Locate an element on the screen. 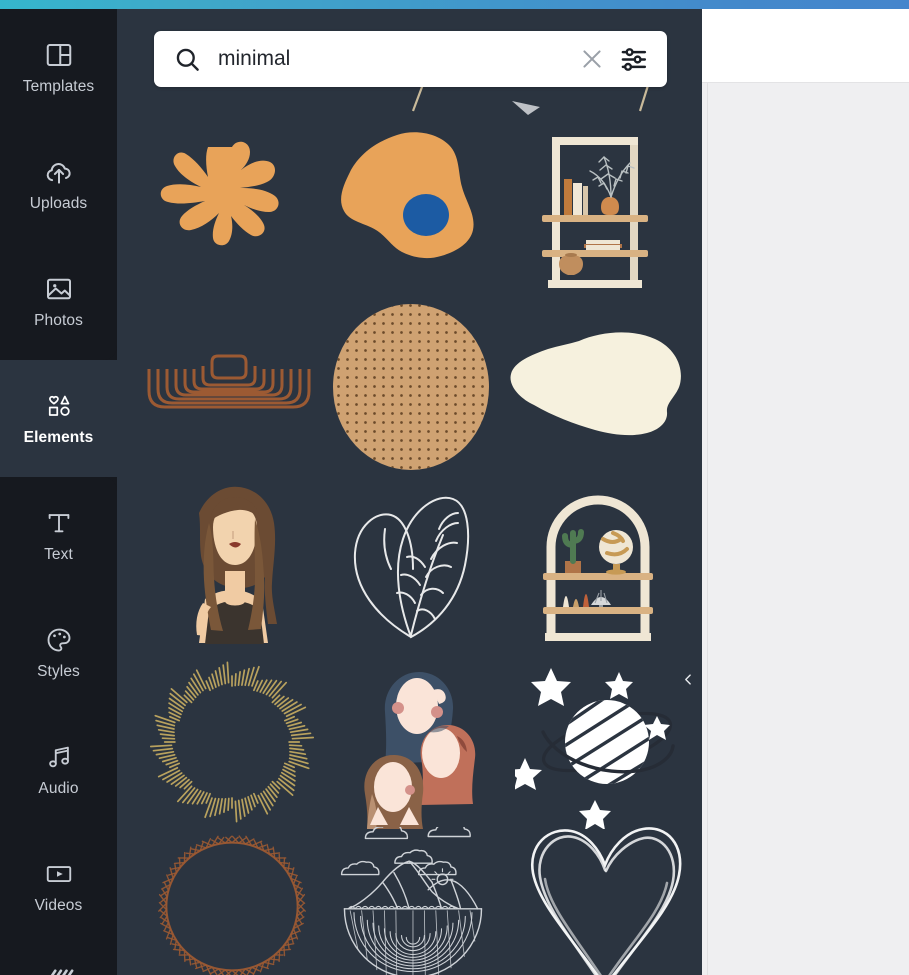 The image size is (909, 975). filter-sliders-icon is located at coordinates (634, 59).